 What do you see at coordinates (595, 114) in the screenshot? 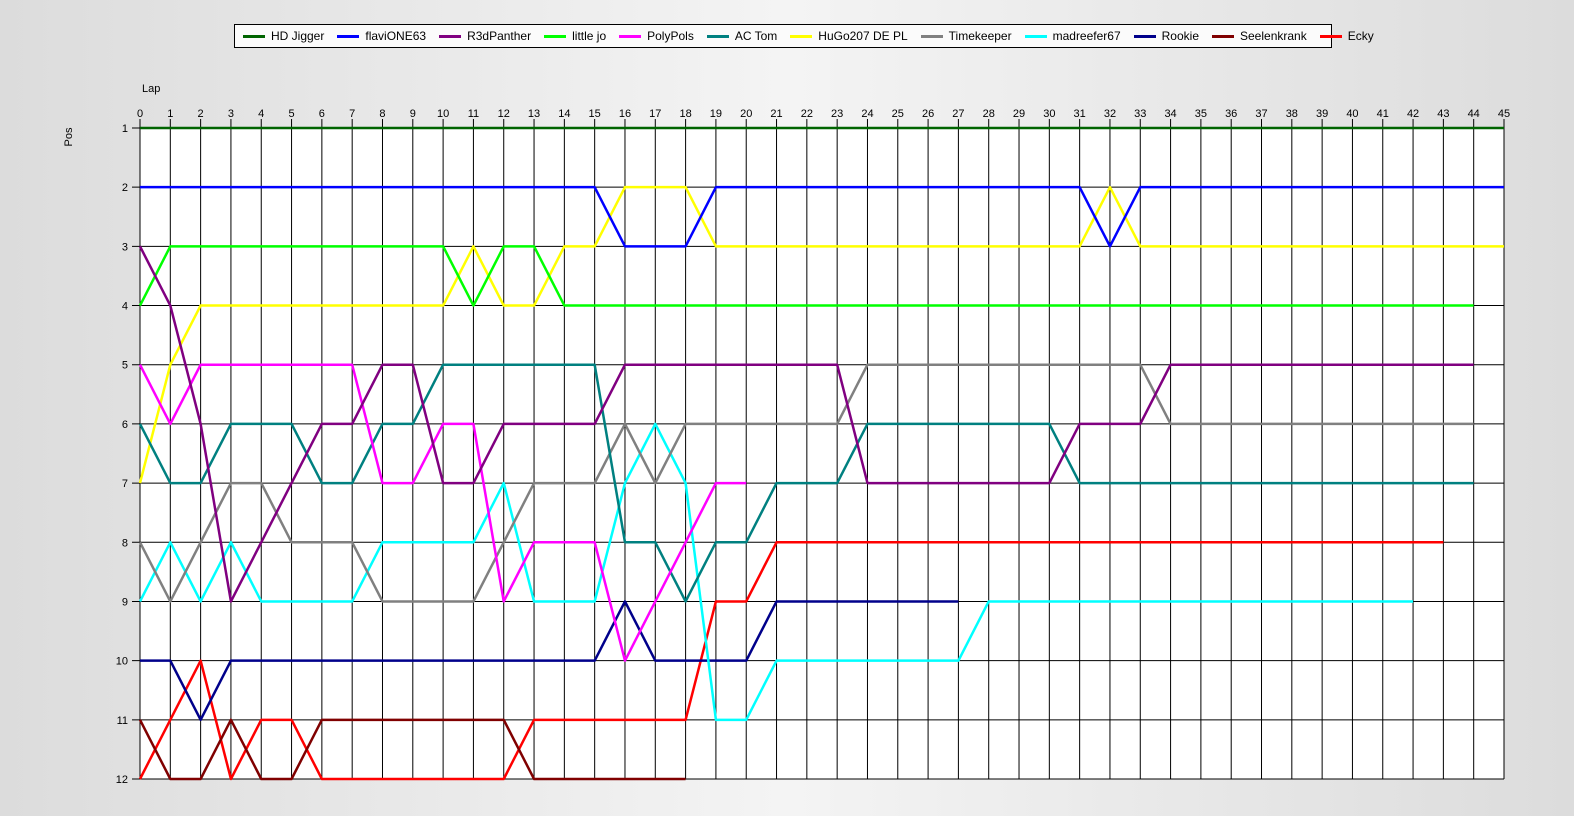
I see `x-tick-label: 15` at bounding box center [595, 114].